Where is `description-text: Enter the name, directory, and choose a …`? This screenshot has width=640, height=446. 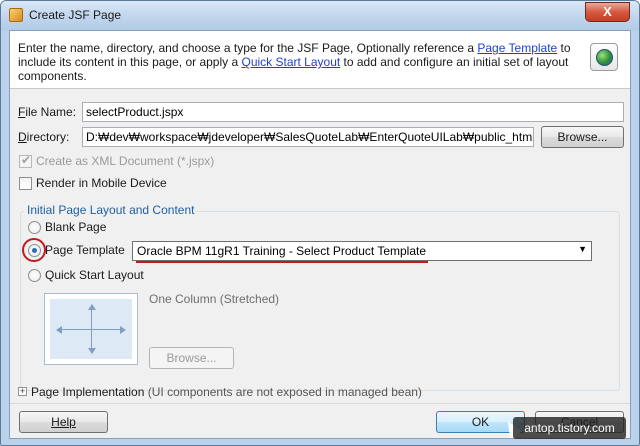 description-text: Enter the name, directory, and choose a … is located at coordinates (298, 62).